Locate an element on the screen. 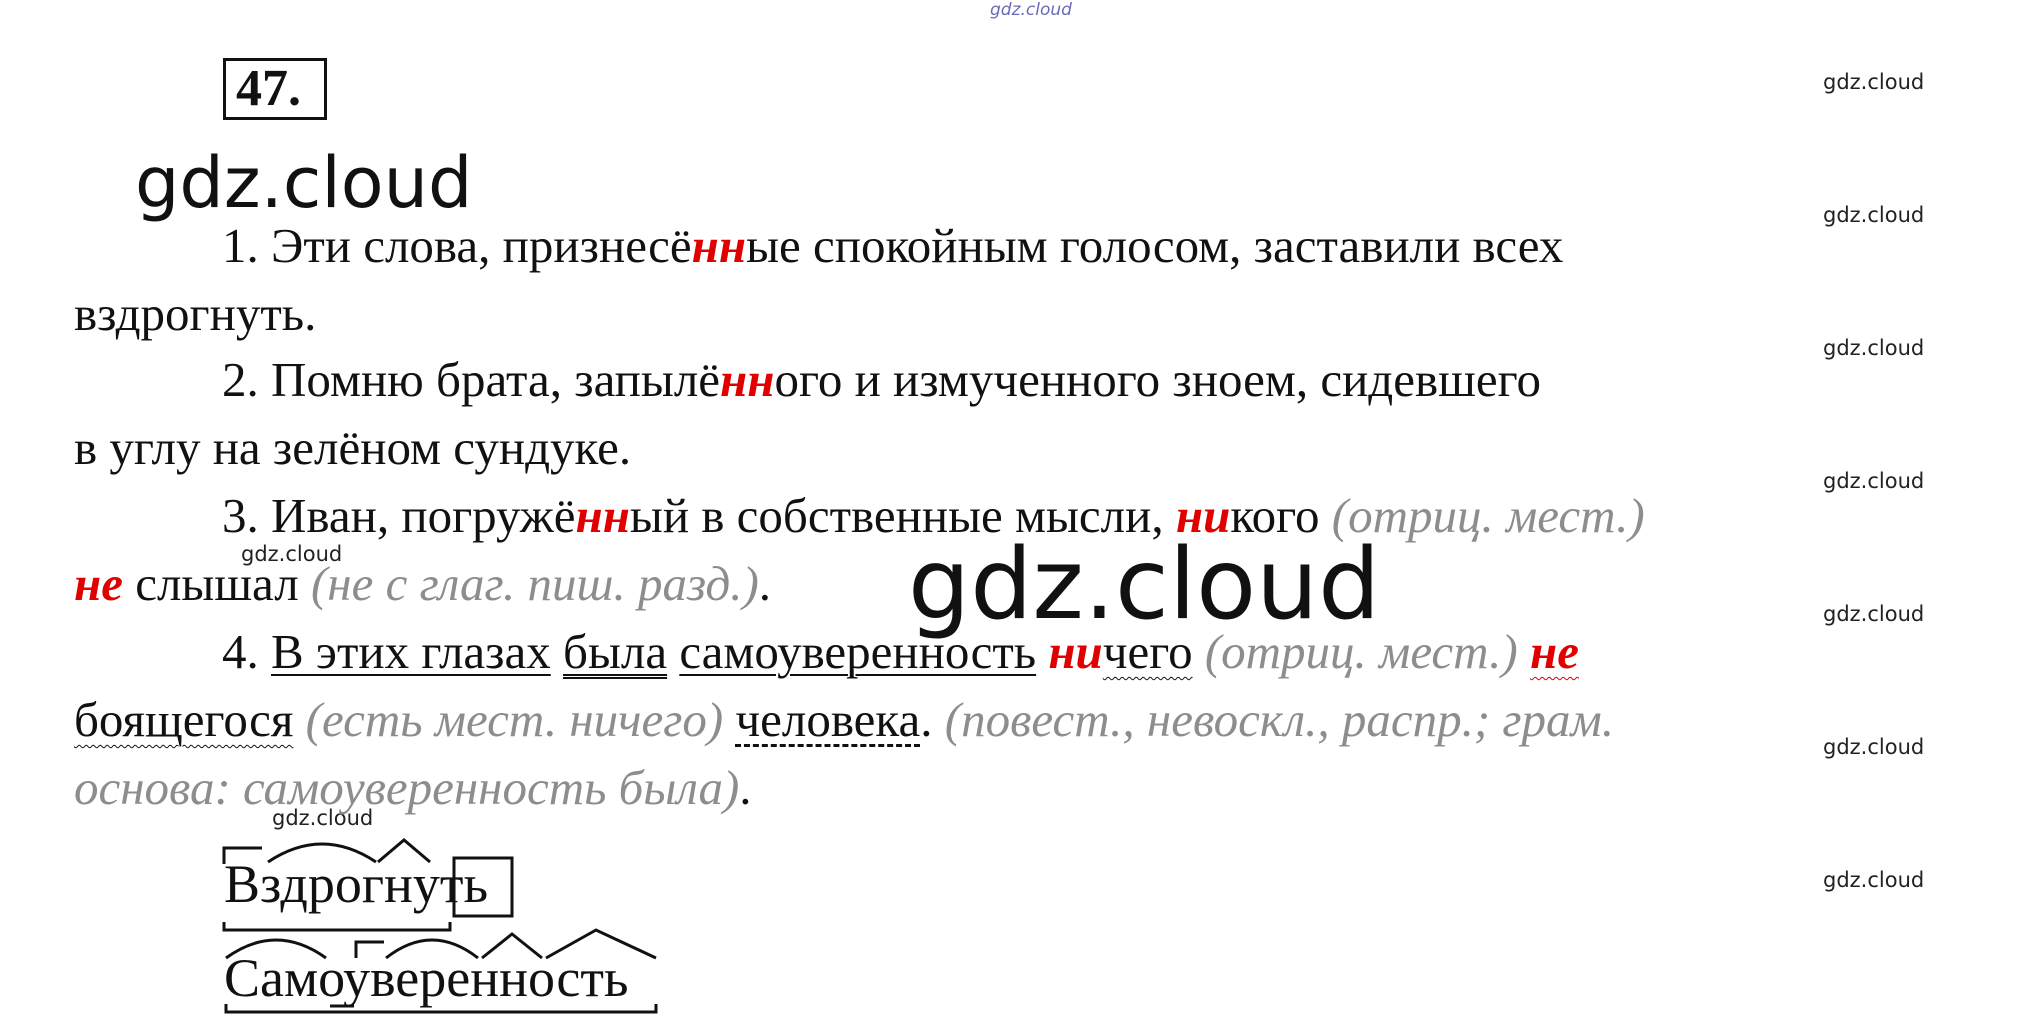 The height and width of the screenshot is (1019, 2031). annotation: (повест., невоскл., распр.; грам. is located at coordinates (1279, 719).